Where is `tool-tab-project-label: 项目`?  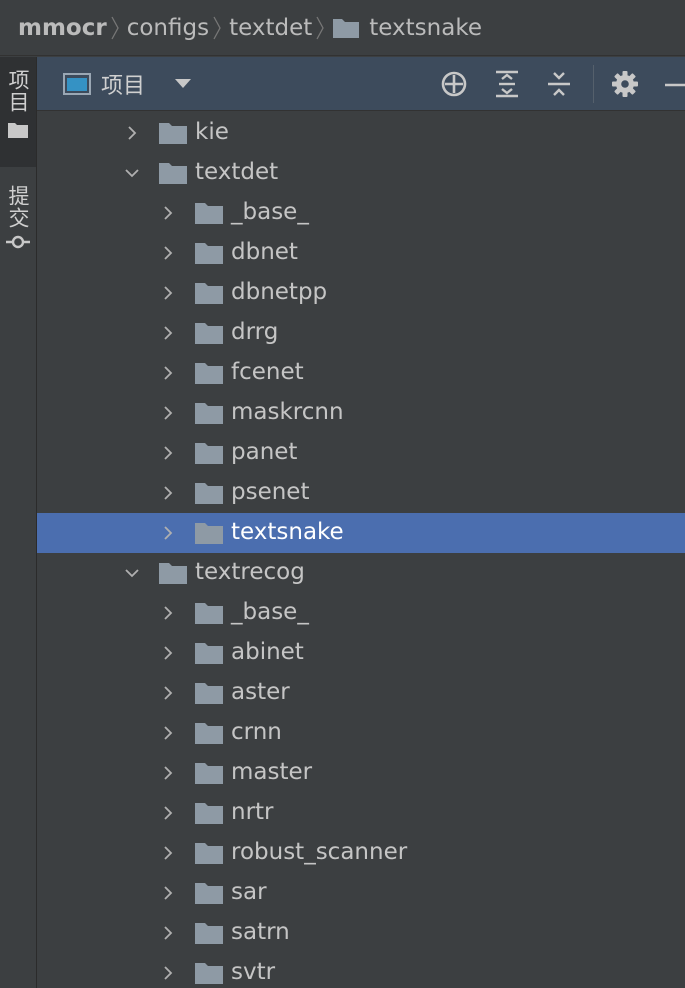 tool-tab-project-label: 项目 is located at coordinates (18, 91).